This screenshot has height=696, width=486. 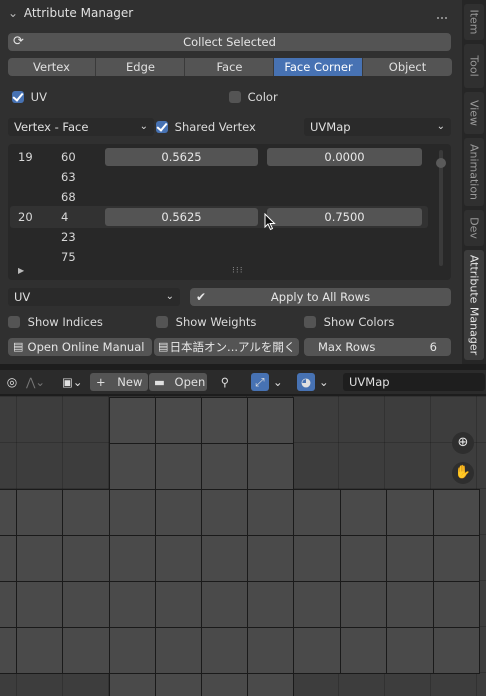 I want to click on color-toggle: Color, so click(x=253, y=97).